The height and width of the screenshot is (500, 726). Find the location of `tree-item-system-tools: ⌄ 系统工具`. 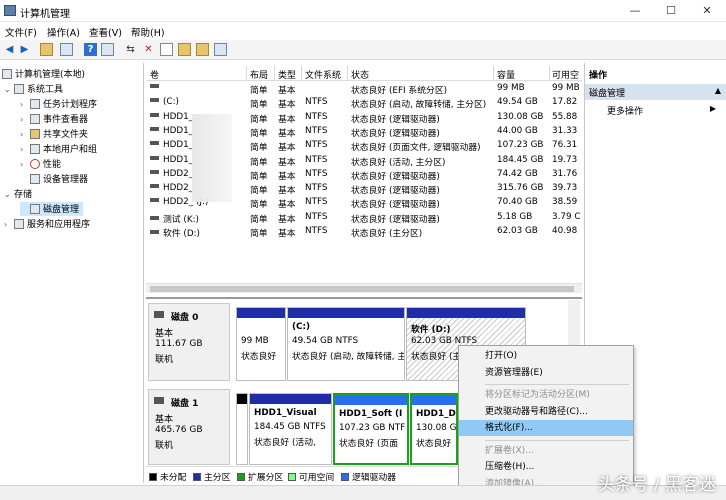

tree-item-system-tools: ⌄ 系统工具 is located at coordinates (33, 89).